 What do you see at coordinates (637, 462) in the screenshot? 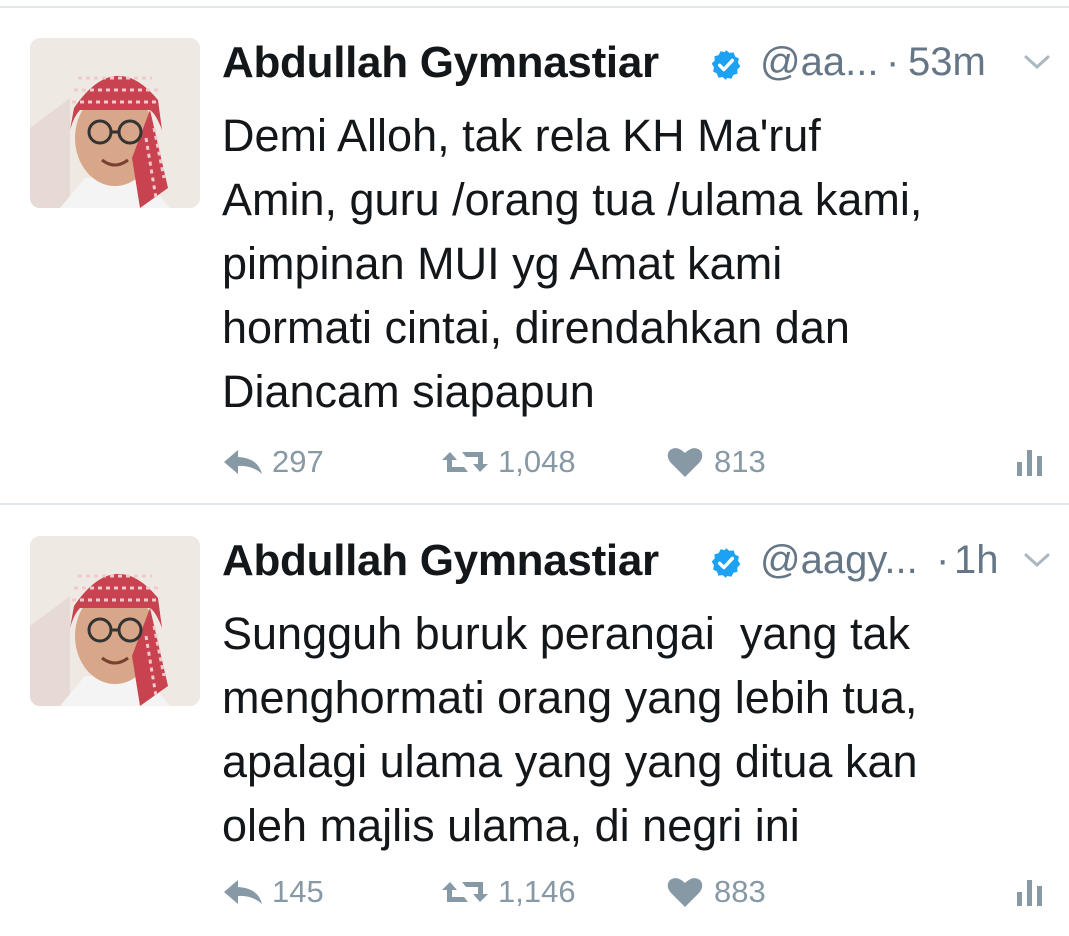
I see `tweet-actions: 297 1,048 813` at bounding box center [637, 462].